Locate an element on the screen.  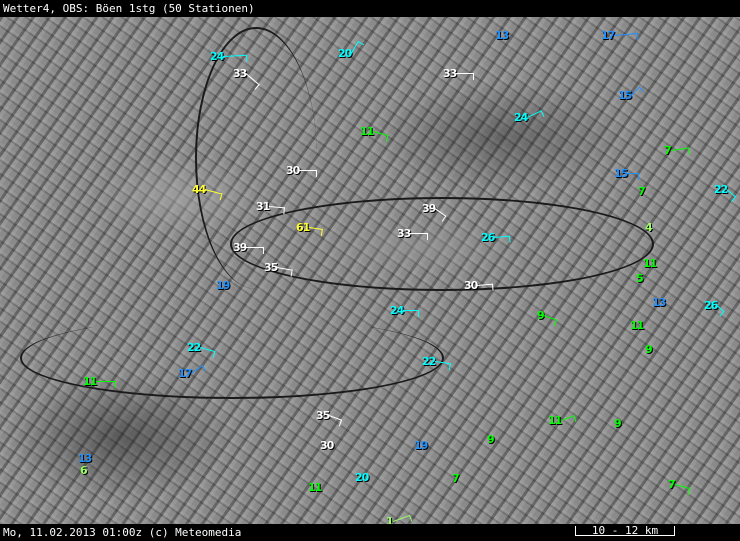
station-marker: 44 is located at coordinates (207, 189).